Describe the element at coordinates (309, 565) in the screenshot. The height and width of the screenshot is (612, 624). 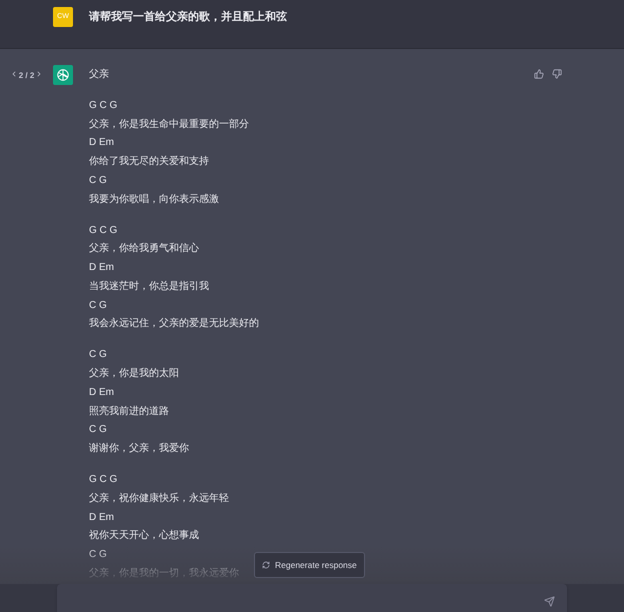
I see `regenerate-button: Regenerate response` at that location.